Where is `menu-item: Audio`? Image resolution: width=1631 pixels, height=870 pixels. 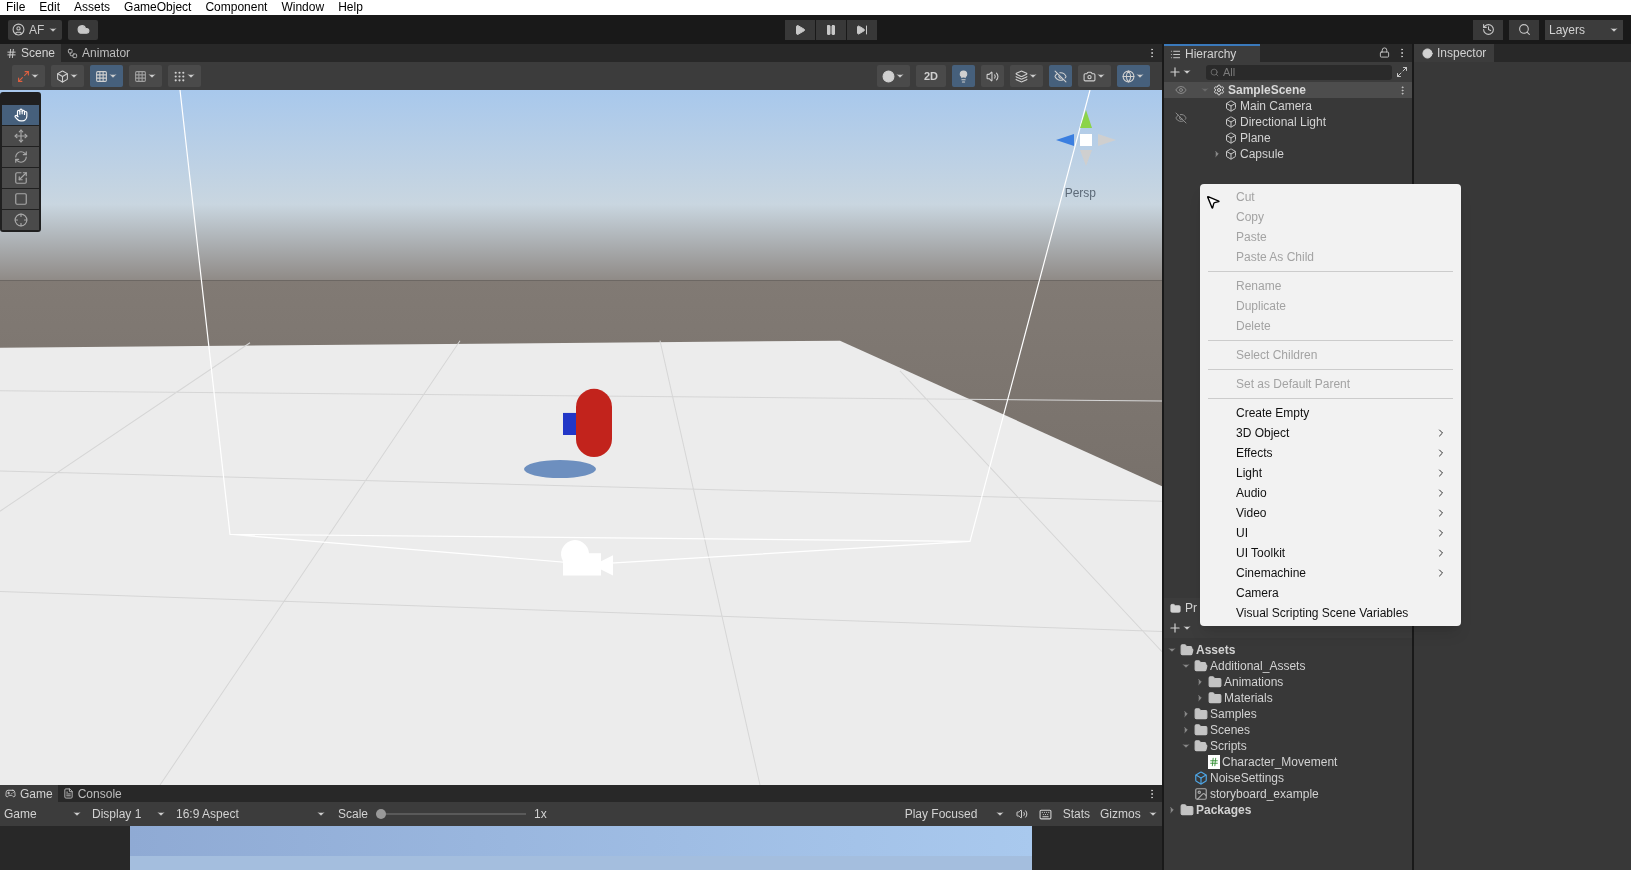 menu-item: Audio is located at coordinates (1330, 493).